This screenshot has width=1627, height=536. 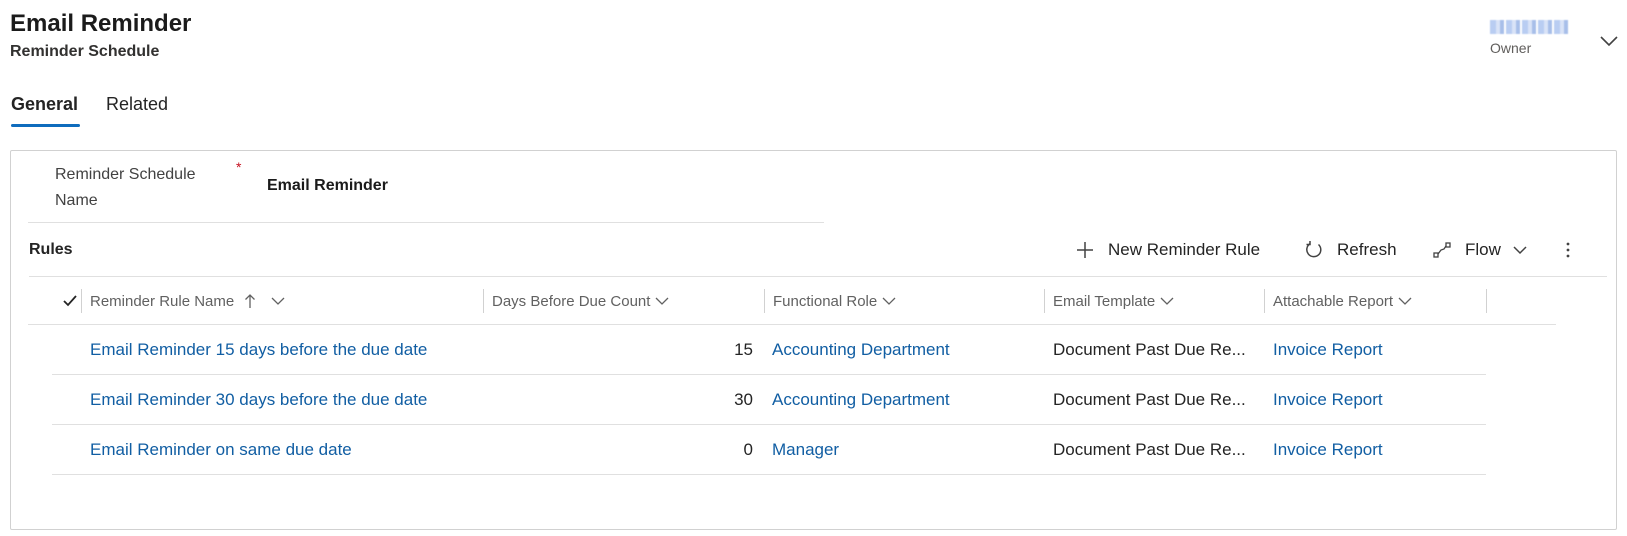 I want to click on functional-role-link: Manager, so click(x=902, y=450).